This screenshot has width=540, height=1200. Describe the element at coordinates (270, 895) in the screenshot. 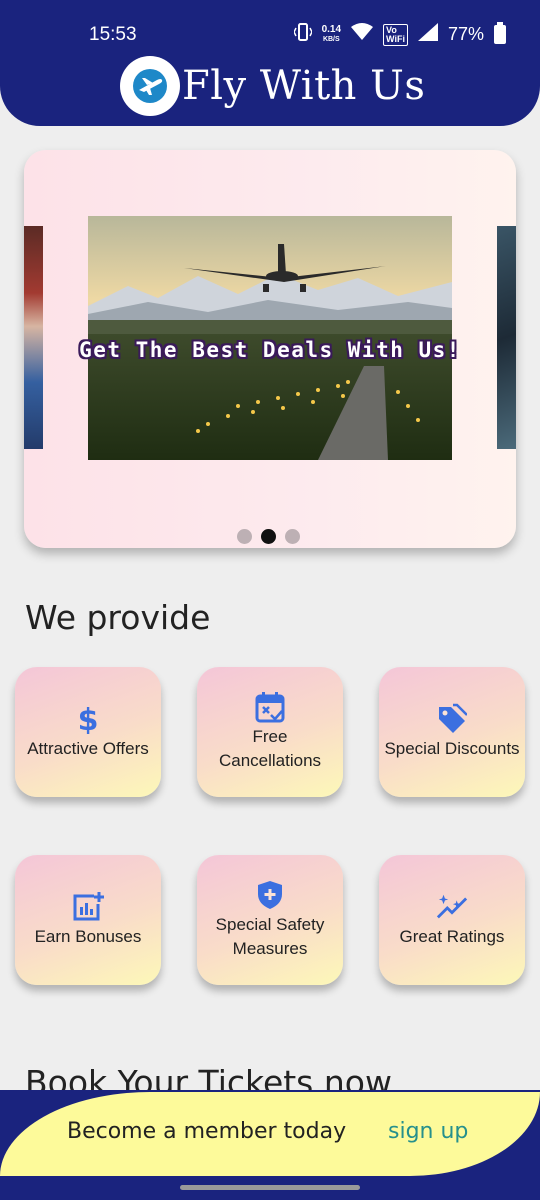

I see `shield-plus-icon` at that location.